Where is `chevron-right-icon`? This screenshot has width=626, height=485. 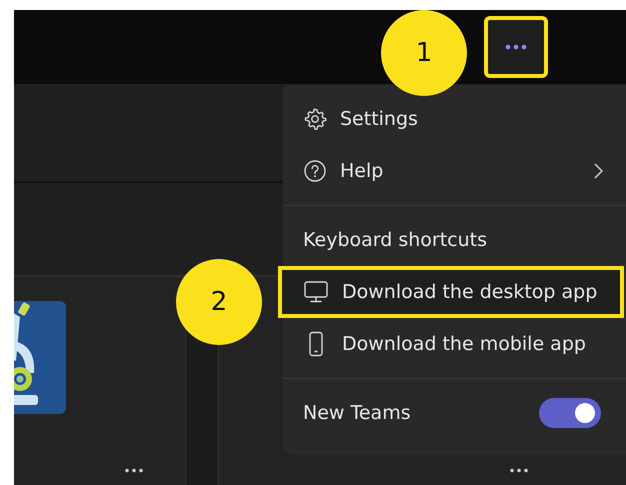
chevron-right-icon is located at coordinates (599, 171).